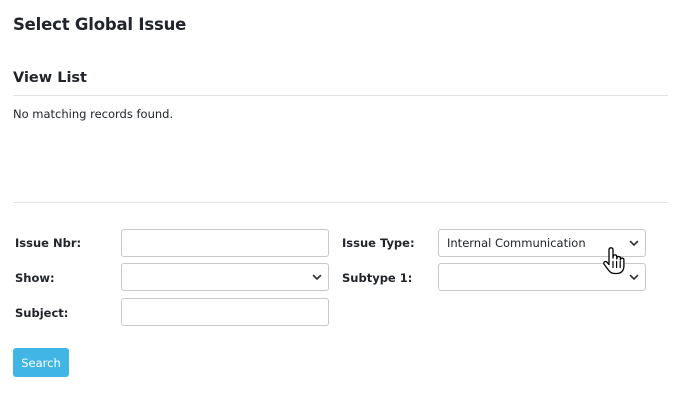 The width and height of the screenshot is (684, 406). Describe the element at coordinates (42, 313) in the screenshot. I see `subject-label: Subject:` at that location.